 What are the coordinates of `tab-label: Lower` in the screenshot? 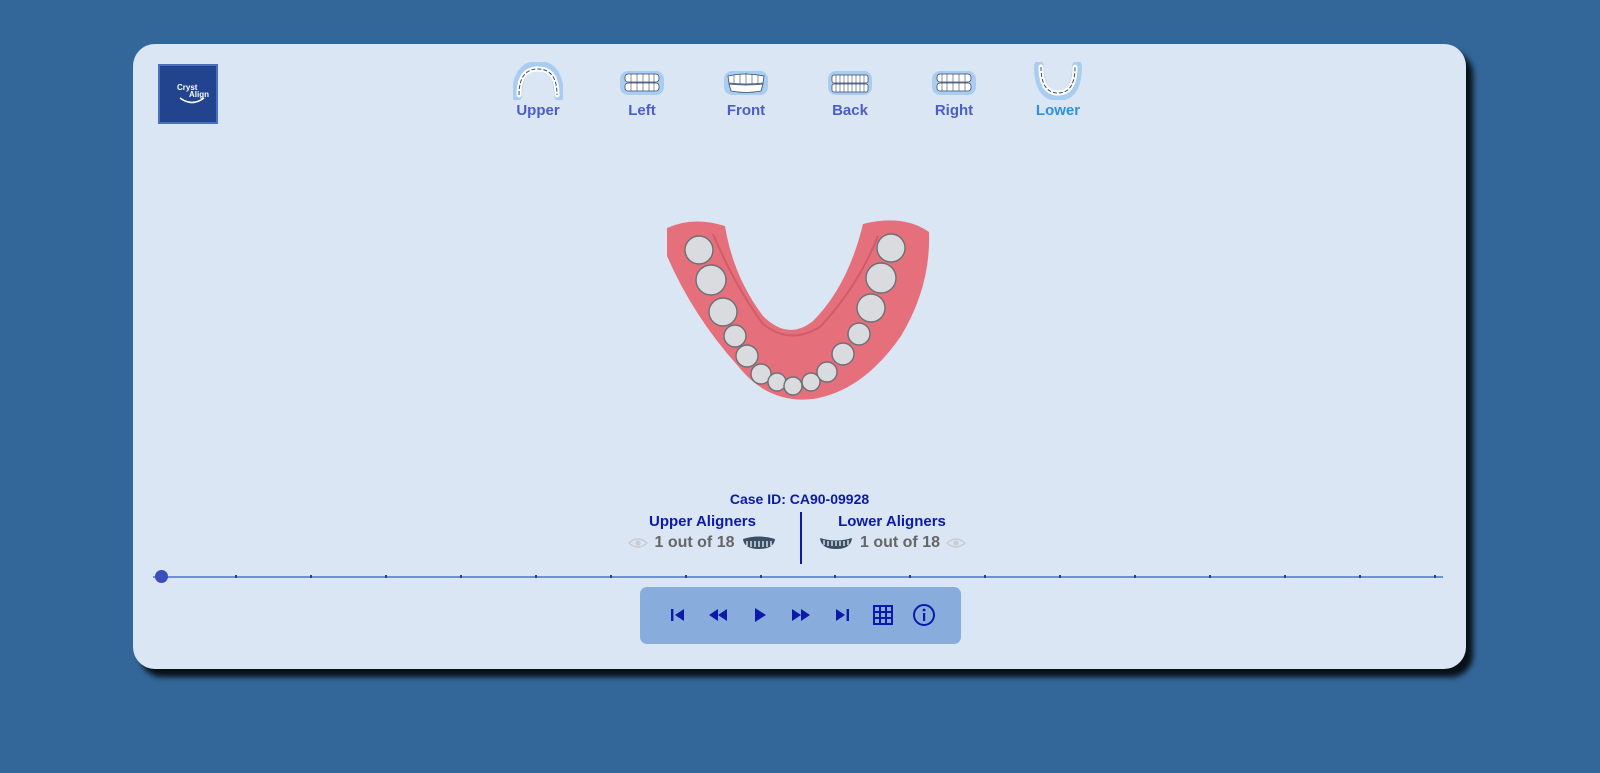 It's located at (1058, 110).